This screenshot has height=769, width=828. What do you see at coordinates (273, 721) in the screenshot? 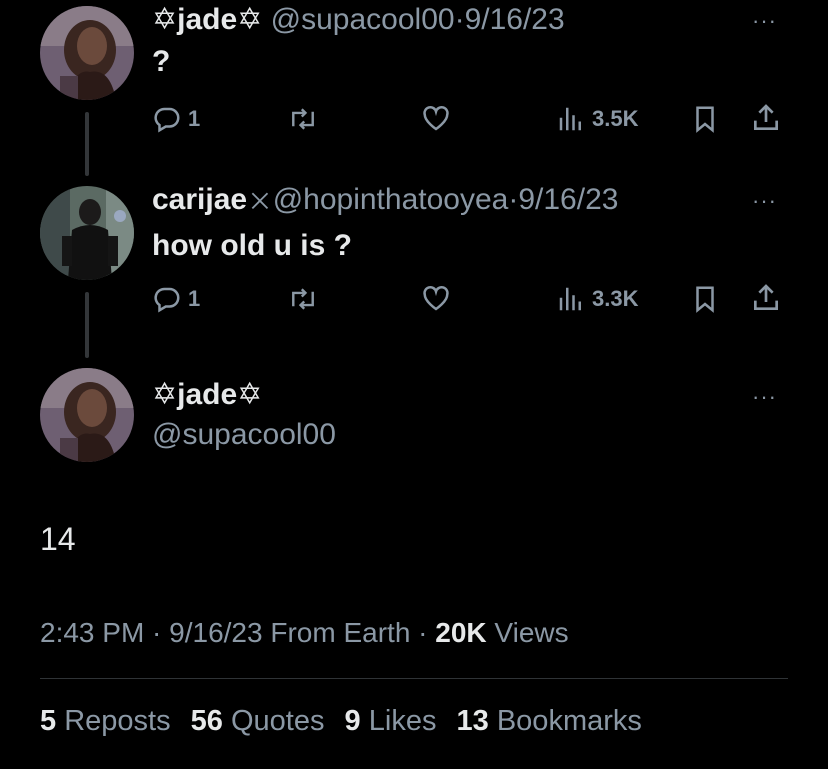
I see `quotes-label: Quotes` at bounding box center [273, 721].